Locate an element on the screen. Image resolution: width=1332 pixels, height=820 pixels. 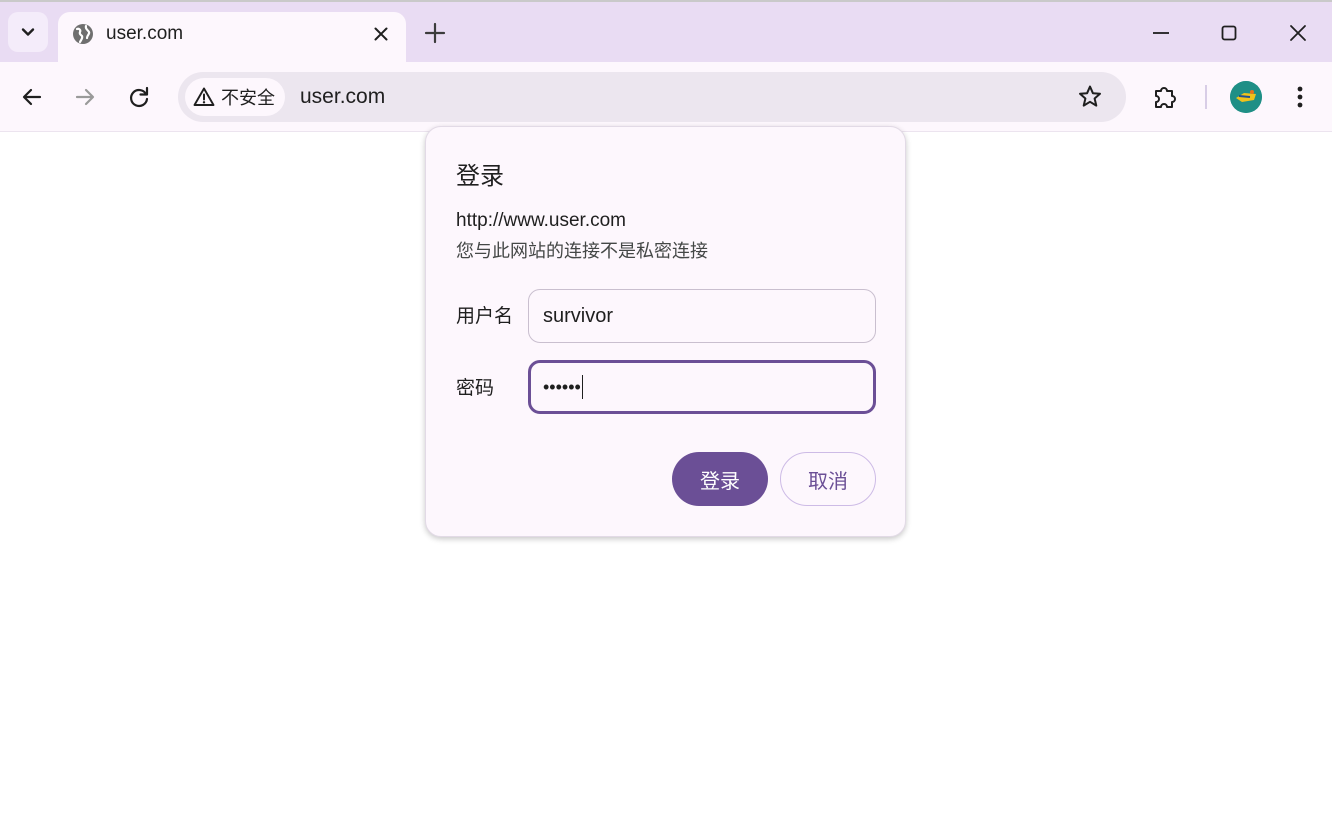
browser-toolbar: 不安全 user.com is located at coordinates (666, 97).